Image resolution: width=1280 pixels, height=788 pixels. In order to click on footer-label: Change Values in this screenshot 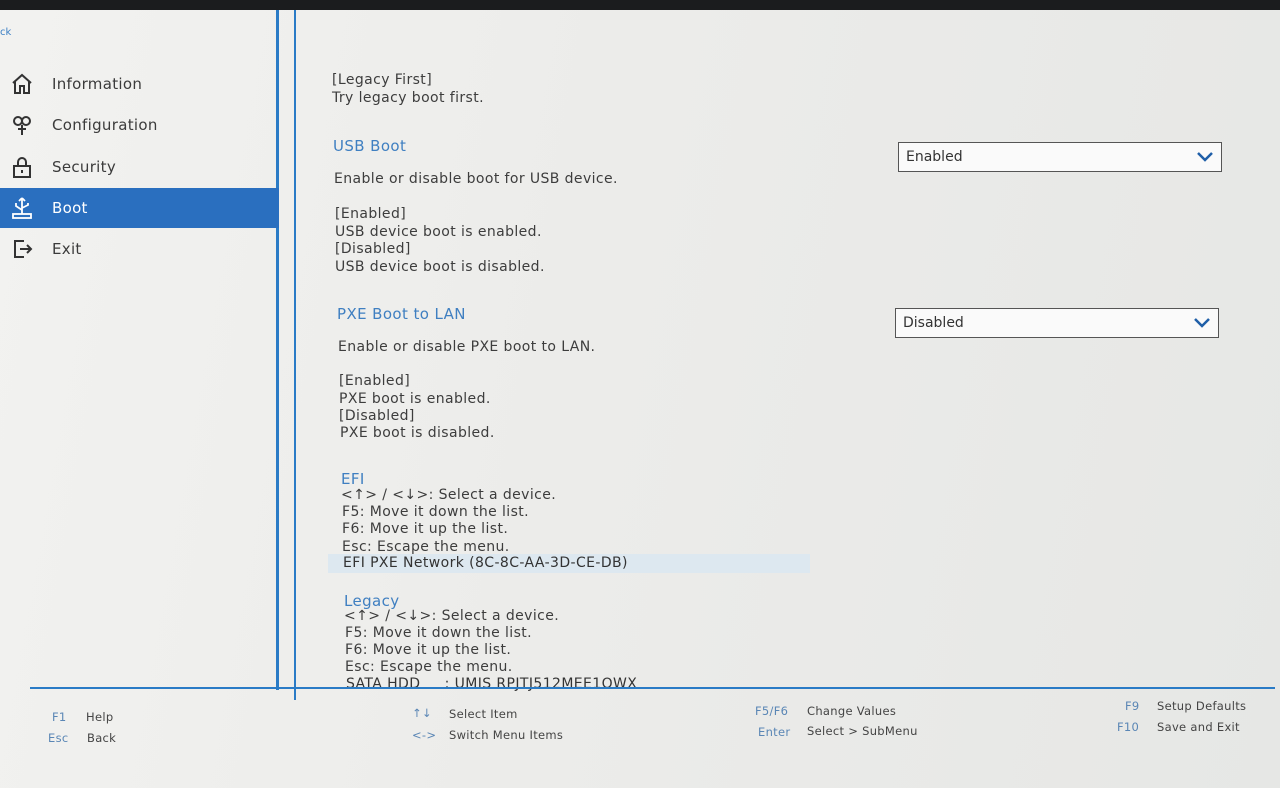, I will do `click(852, 711)`.